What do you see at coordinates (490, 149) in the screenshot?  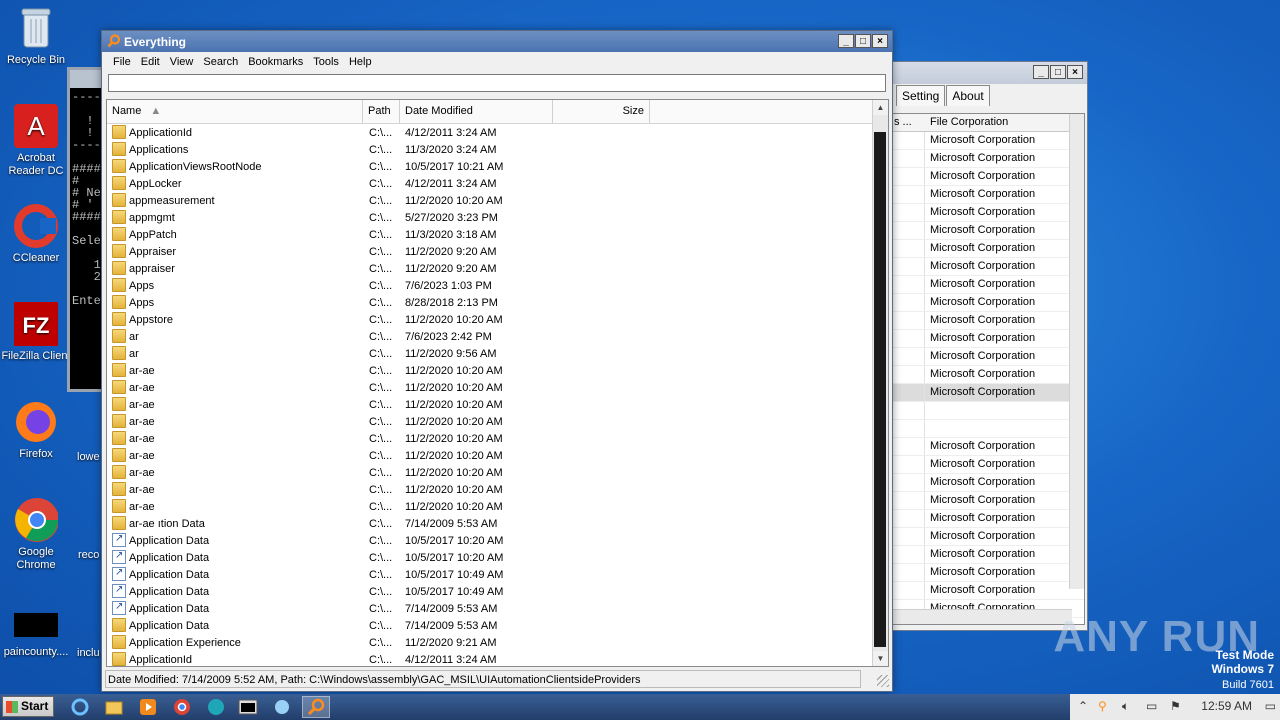 I see `result-row: Applications C:\... 11/3/2020 3:24 AM` at bounding box center [490, 149].